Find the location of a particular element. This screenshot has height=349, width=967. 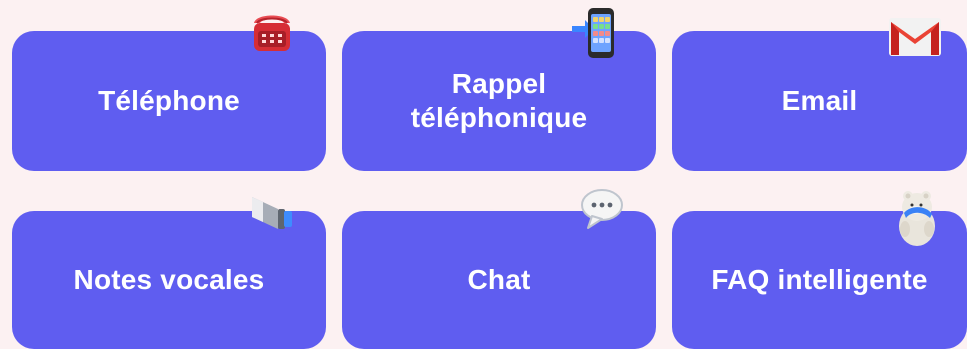

card-label-notes-vocales: Notes vocales is located at coordinates (169, 279).